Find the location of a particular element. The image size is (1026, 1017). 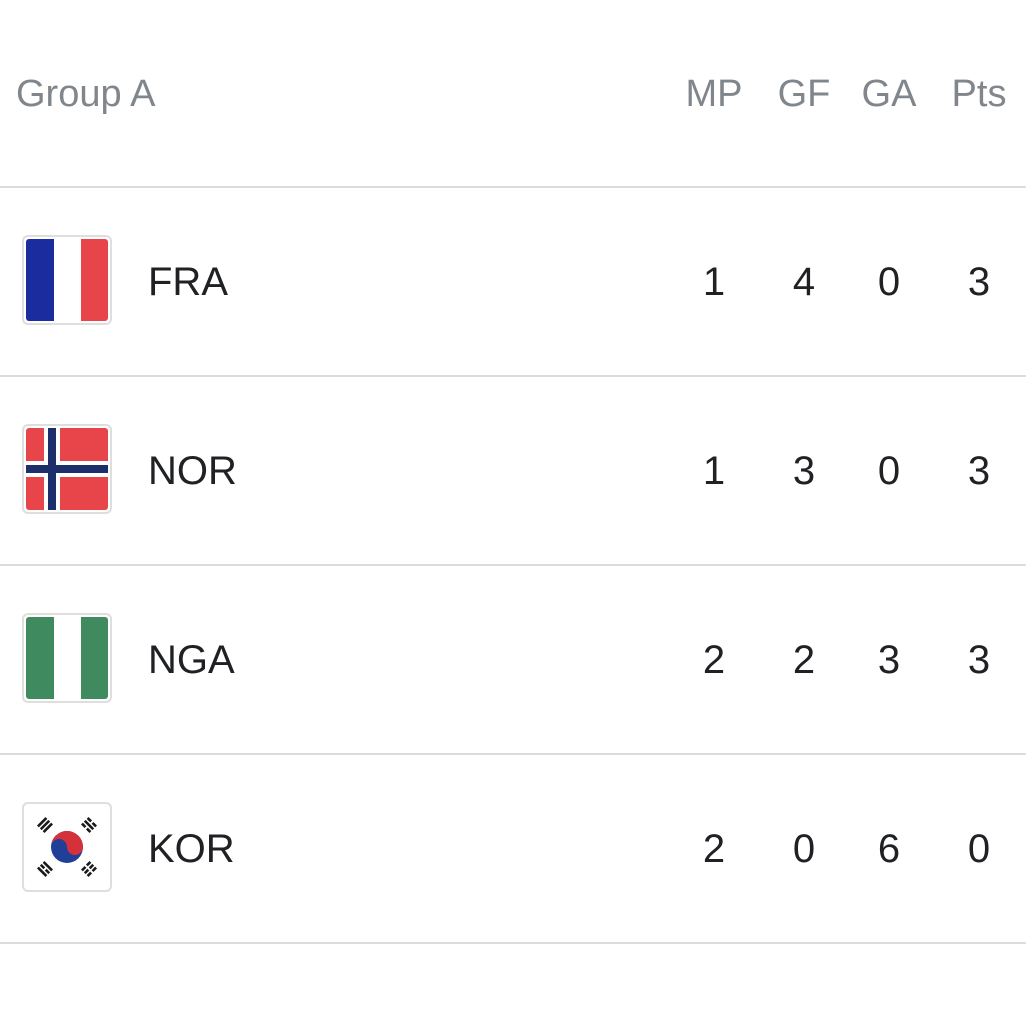

group-title: Group A is located at coordinates (86, 94).